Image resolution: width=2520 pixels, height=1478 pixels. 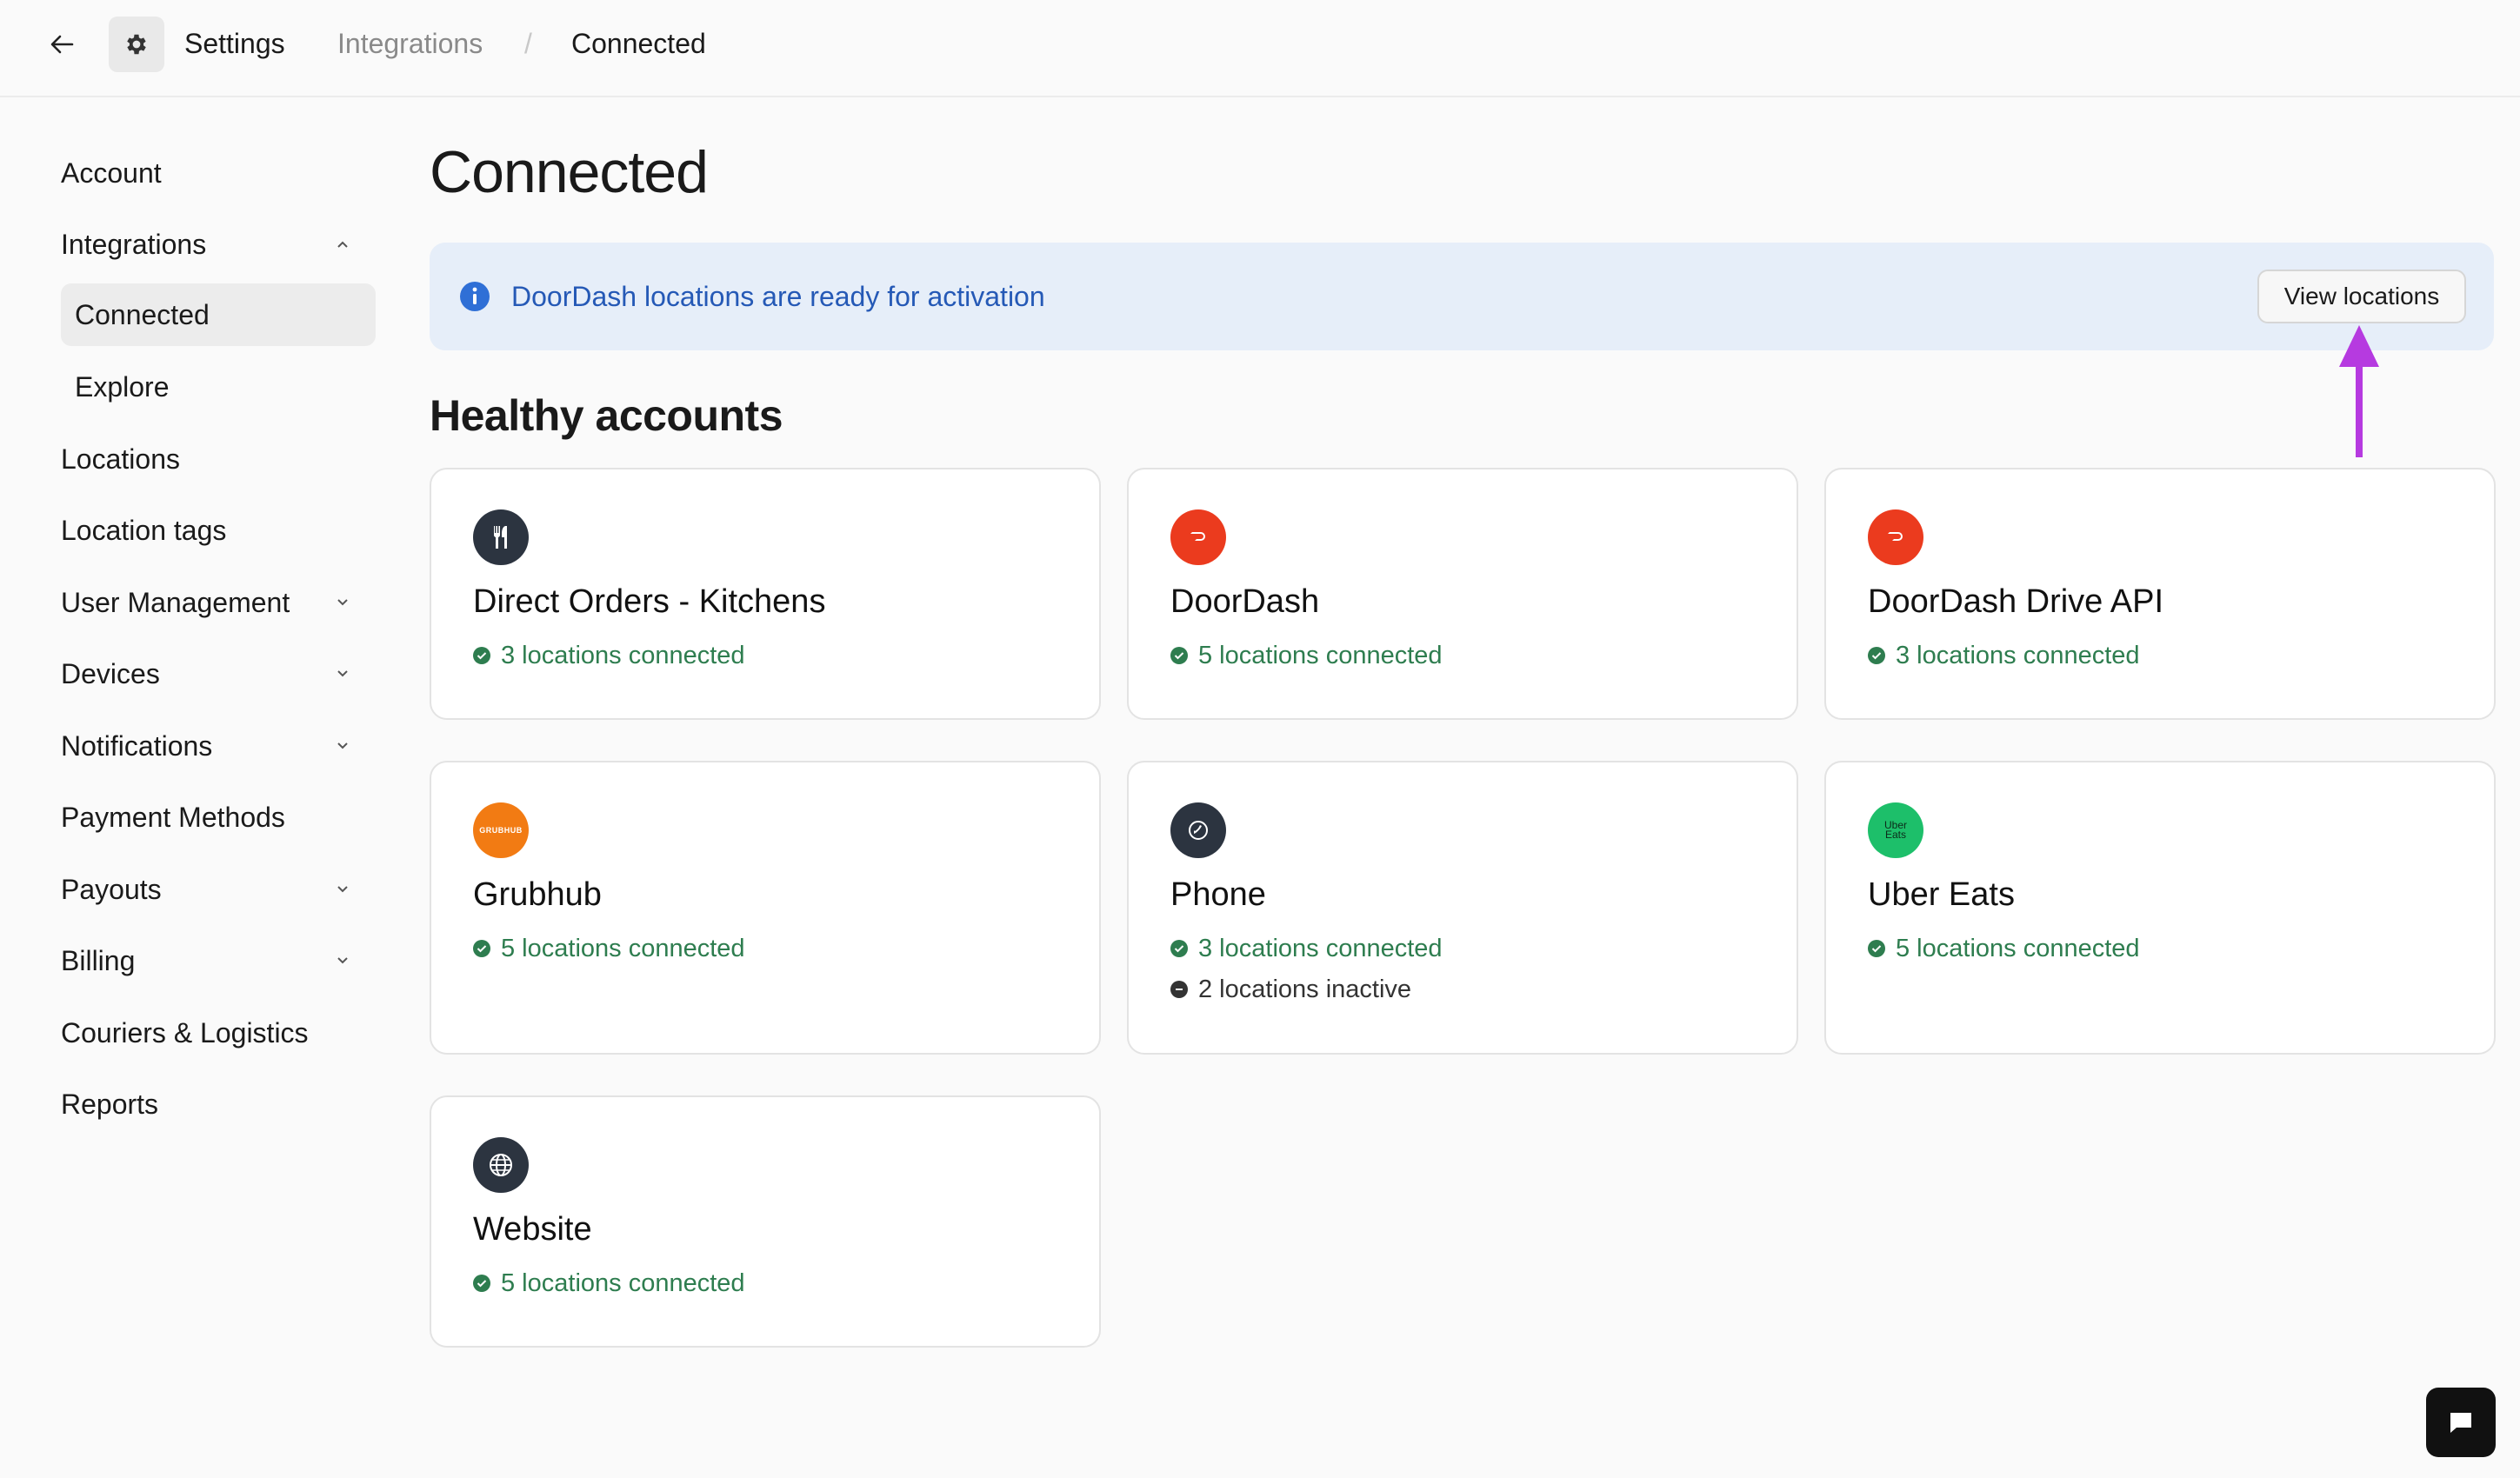 I want to click on sidebar-item-couriers-logistics: Couriers & Logistics, so click(x=217, y=1033).